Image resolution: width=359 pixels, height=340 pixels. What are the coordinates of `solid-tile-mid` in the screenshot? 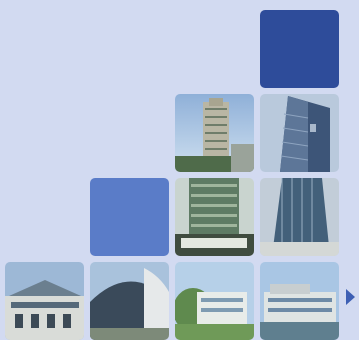 It's located at (129, 217).